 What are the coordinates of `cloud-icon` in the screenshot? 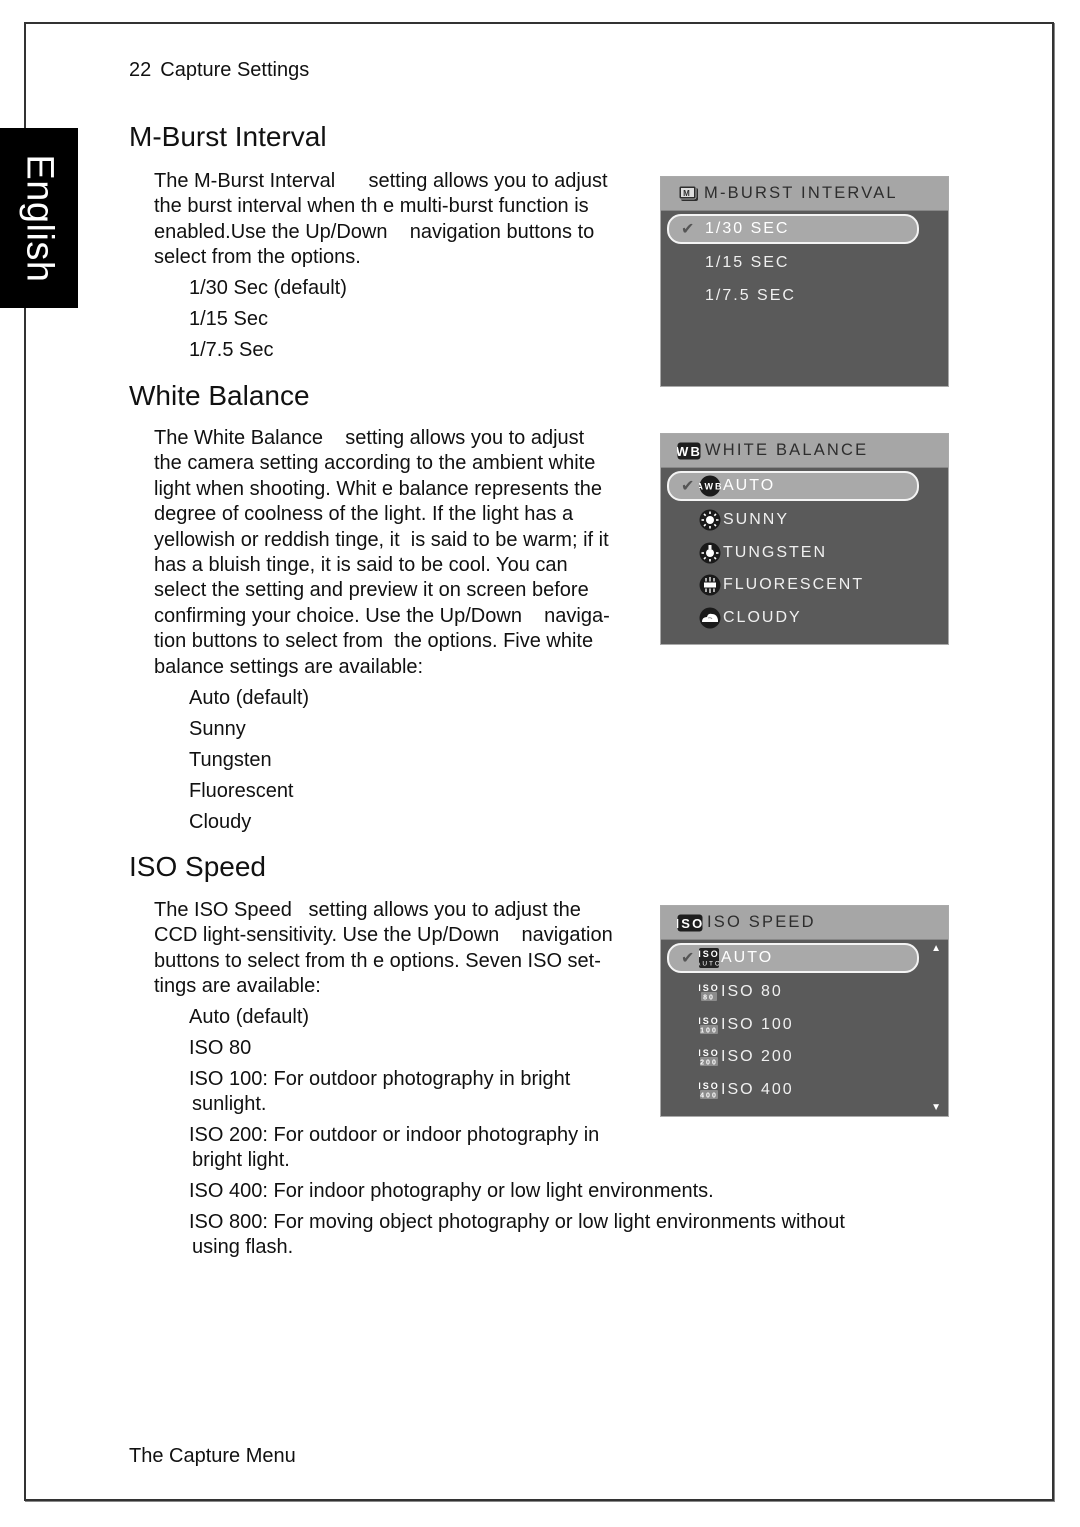 It's located at (710, 618).